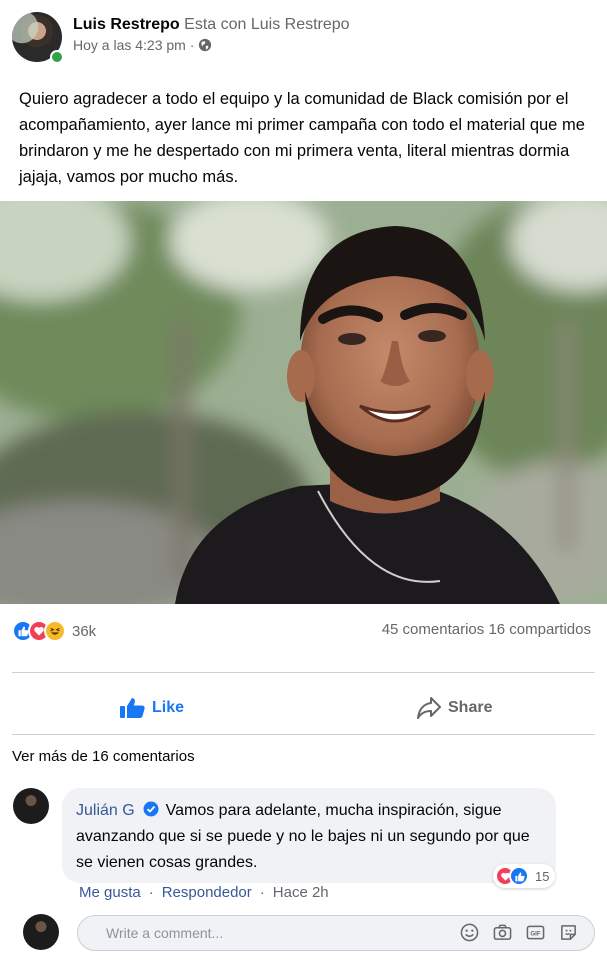 This screenshot has height=962, width=607. Describe the element at coordinates (542, 876) in the screenshot. I see `comment-reaction-count: 15` at that location.